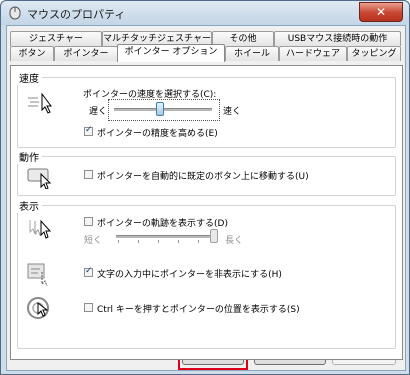 Image resolution: width=410 pixels, height=375 pixels. I want to click on title-bar: マウスのプロパティ ✕, so click(205, 13).